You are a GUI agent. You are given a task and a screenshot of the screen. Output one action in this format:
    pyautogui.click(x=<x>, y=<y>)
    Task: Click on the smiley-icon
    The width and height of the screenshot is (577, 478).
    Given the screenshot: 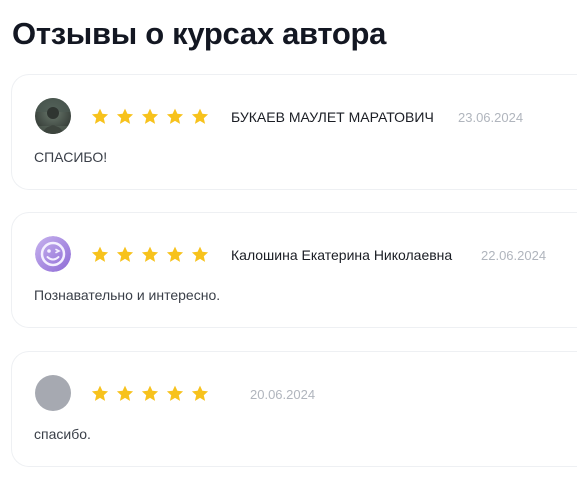 What is the action you would take?
    pyautogui.click(x=53, y=254)
    